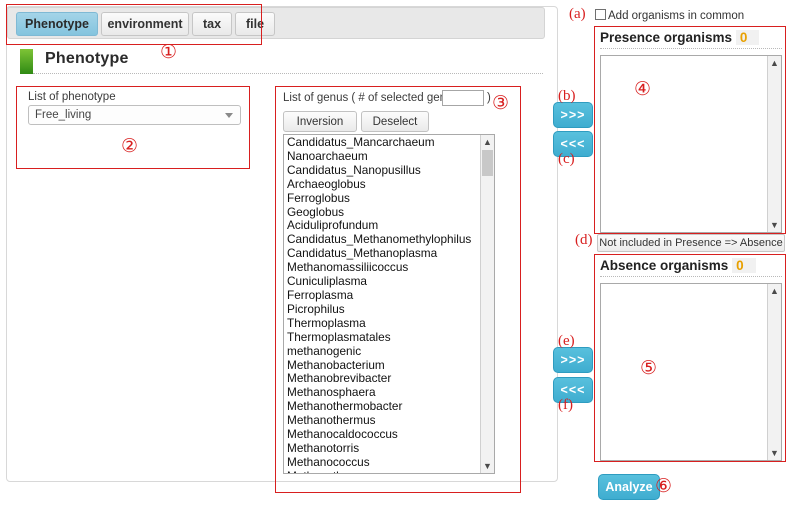 The height and width of the screenshot is (511, 800). I want to click on genus-option: Candidatus_Methanomethylophilus, so click(382, 239).